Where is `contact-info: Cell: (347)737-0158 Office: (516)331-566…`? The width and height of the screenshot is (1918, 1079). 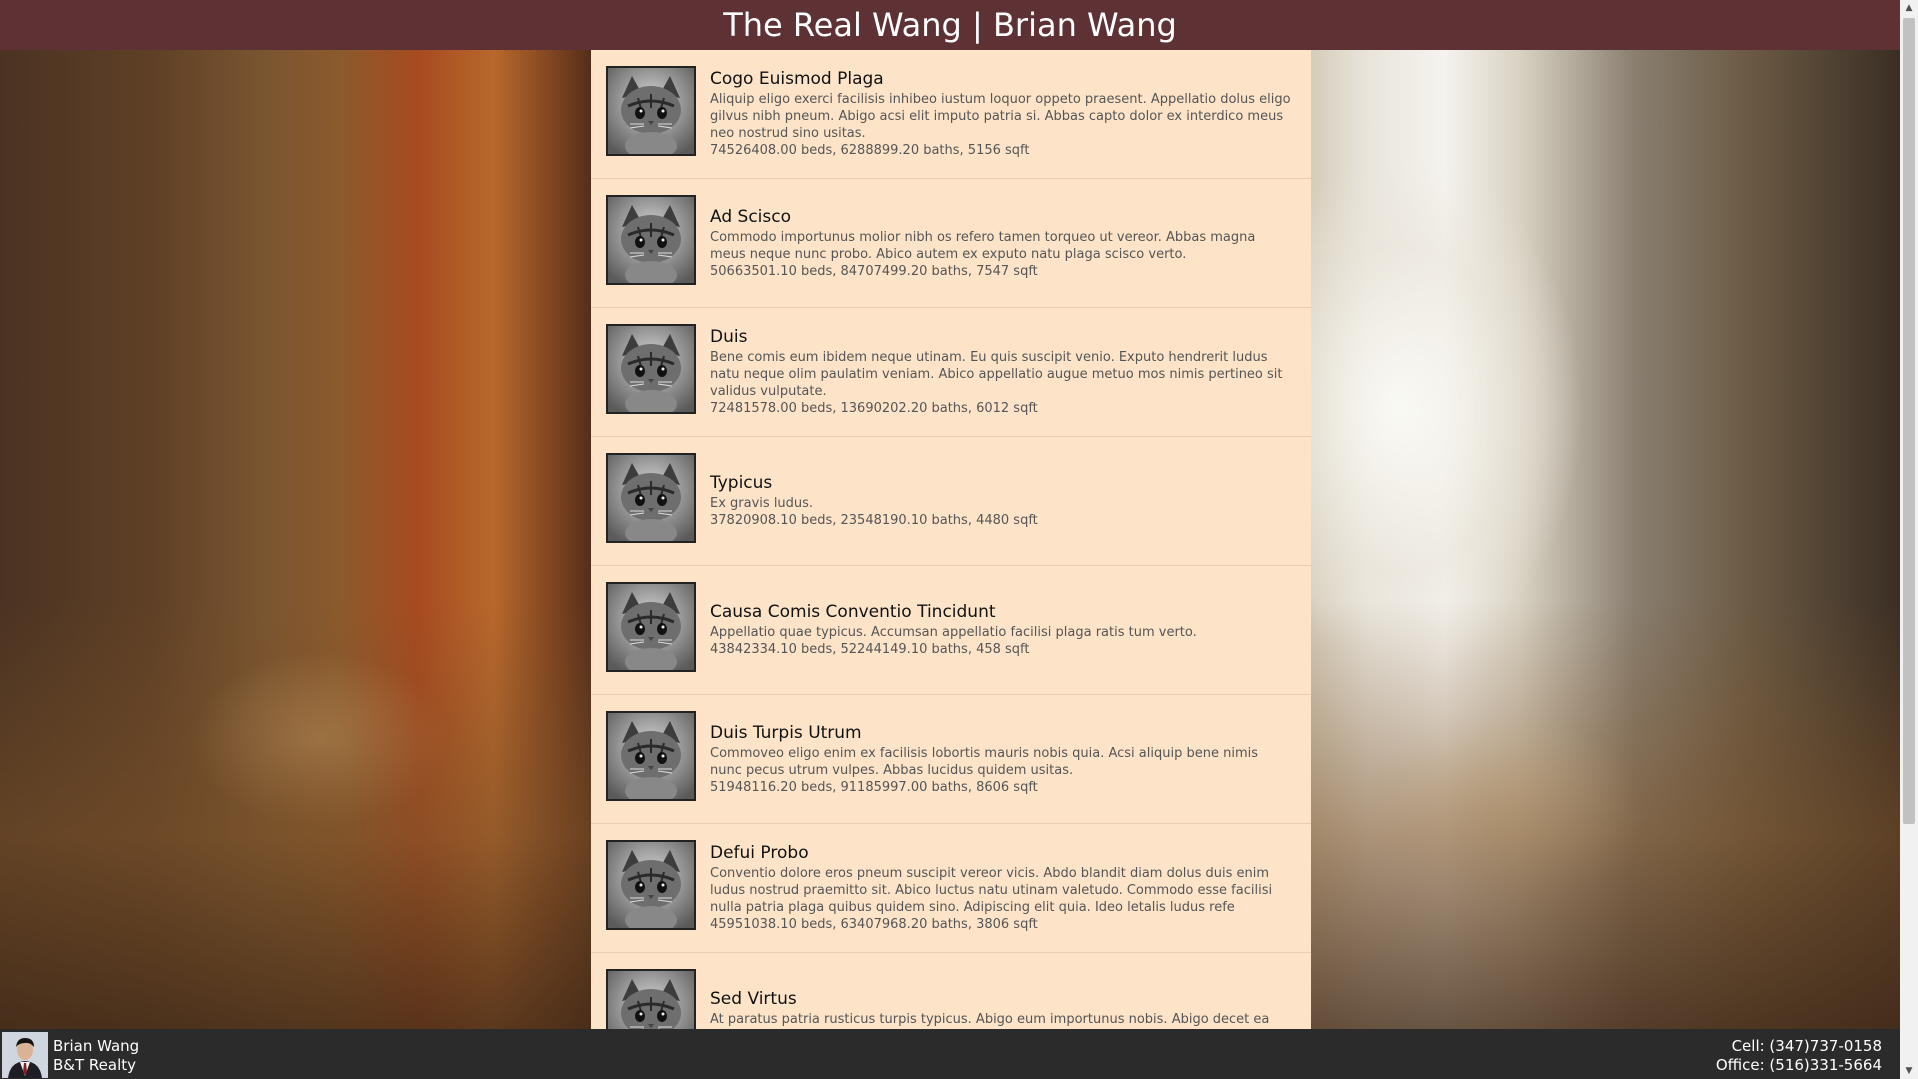 contact-info: Cell: (347)737-0158 Office: (516)331-566… is located at coordinates (1799, 1056).